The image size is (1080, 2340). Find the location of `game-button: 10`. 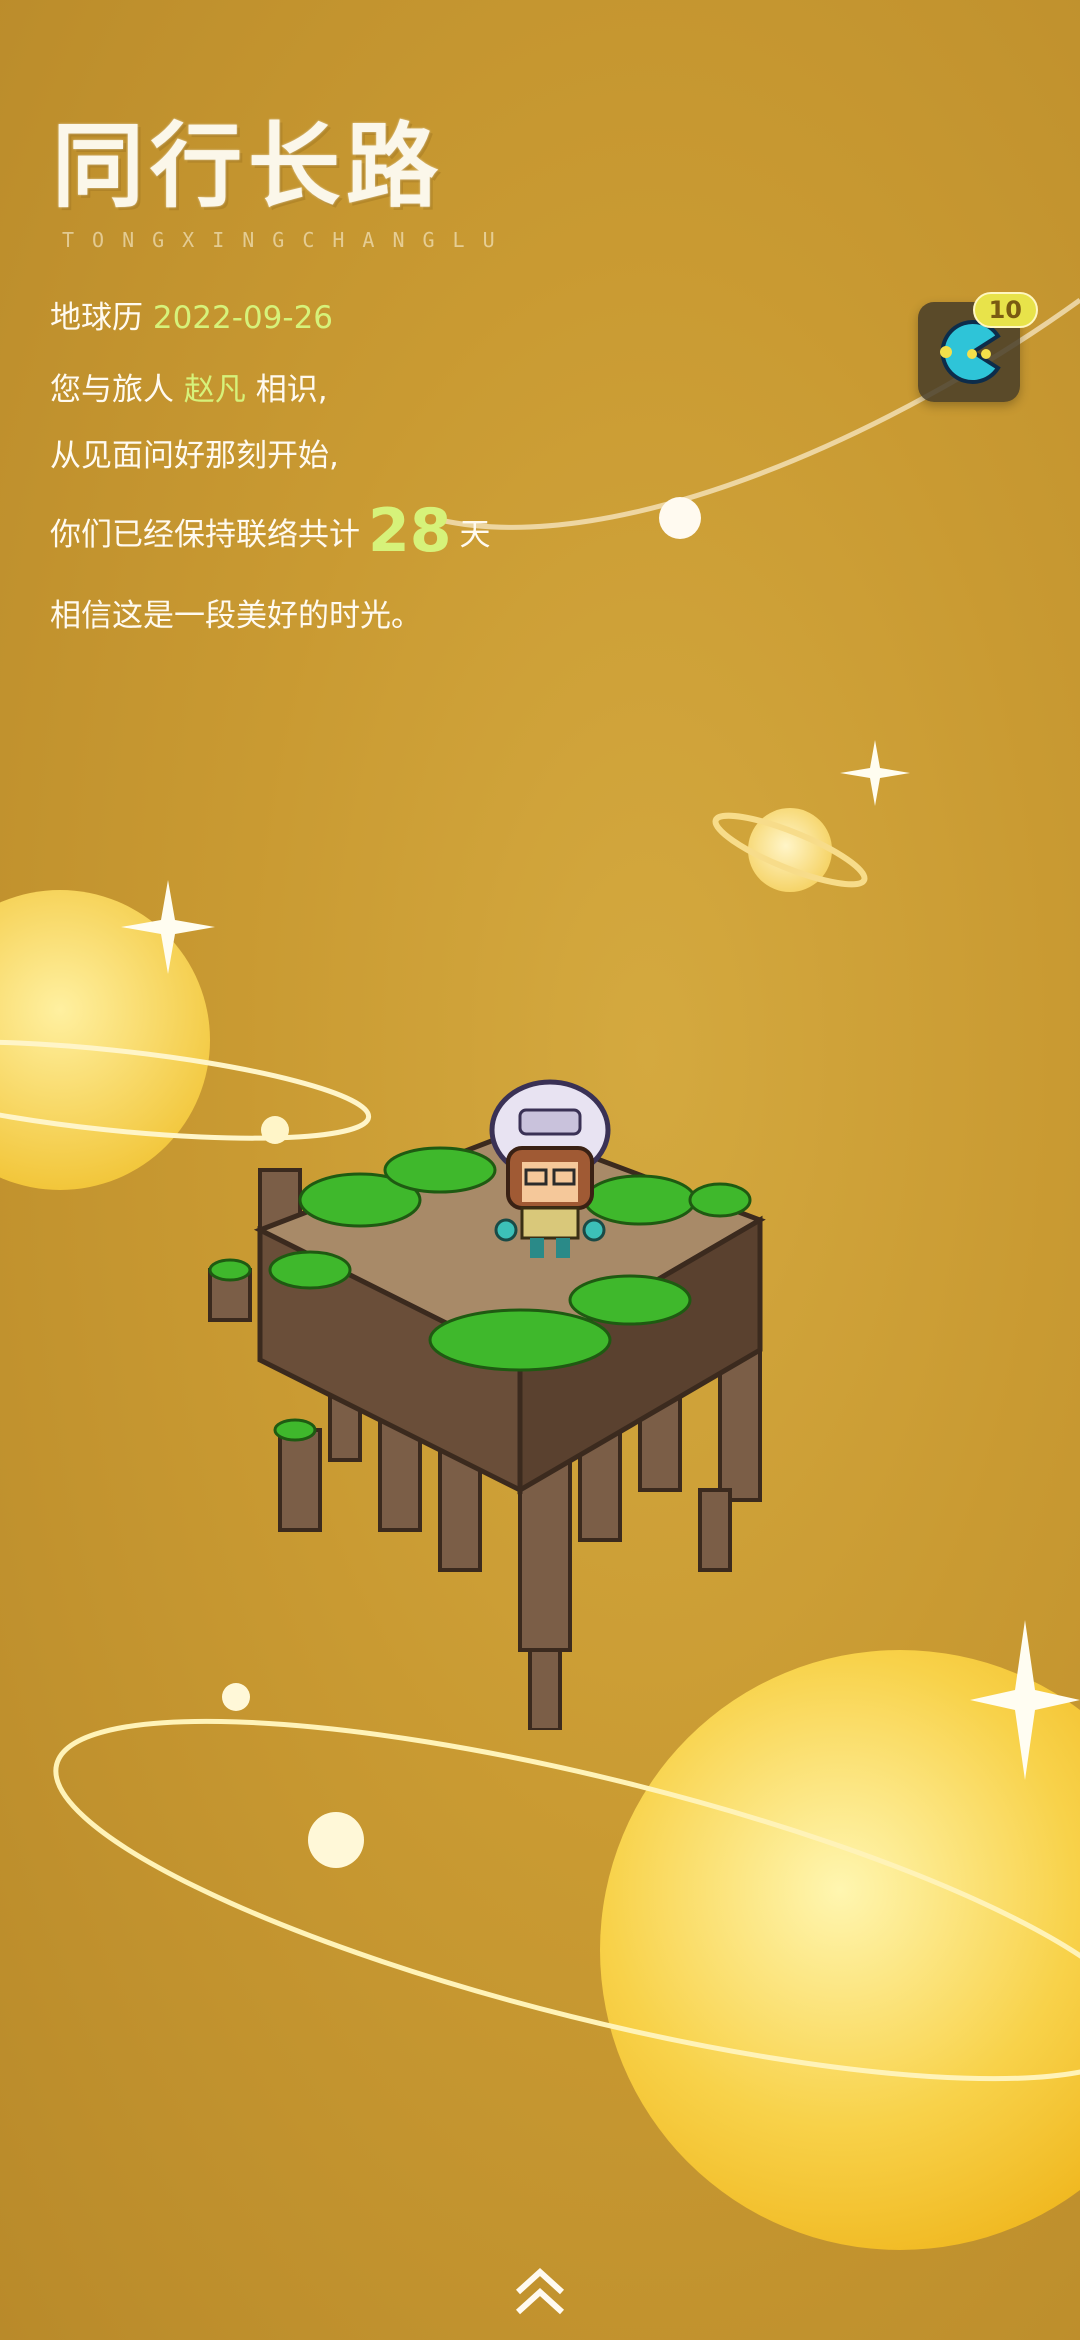

game-button: 10 is located at coordinates (978, 347).